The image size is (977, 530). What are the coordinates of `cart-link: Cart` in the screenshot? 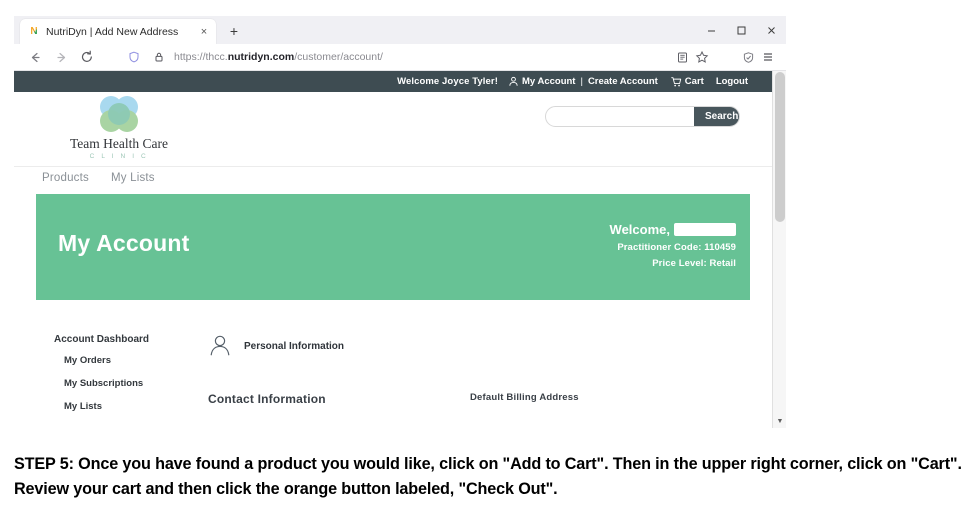 It's located at (687, 82).